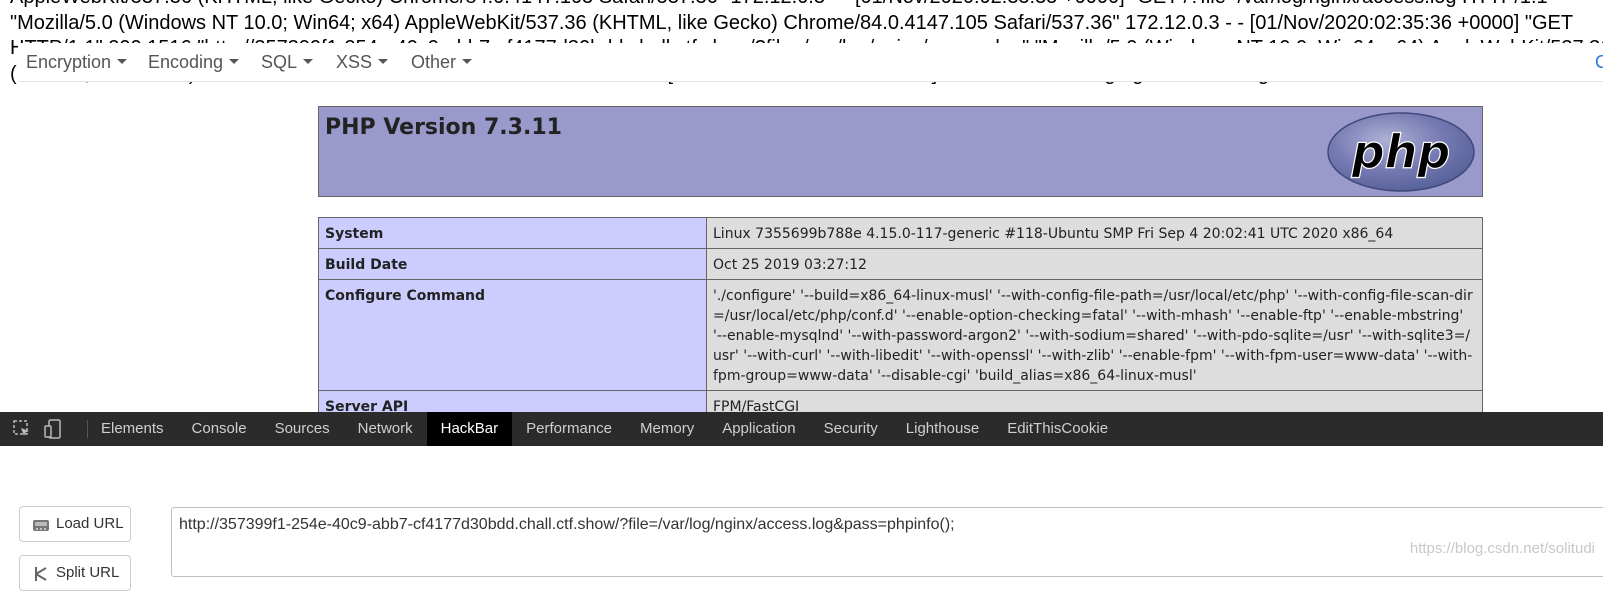 This screenshot has height=591, width=1603. What do you see at coordinates (54, 429) in the screenshot?
I see `device-toolbar-icon` at bounding box center [54, 429].